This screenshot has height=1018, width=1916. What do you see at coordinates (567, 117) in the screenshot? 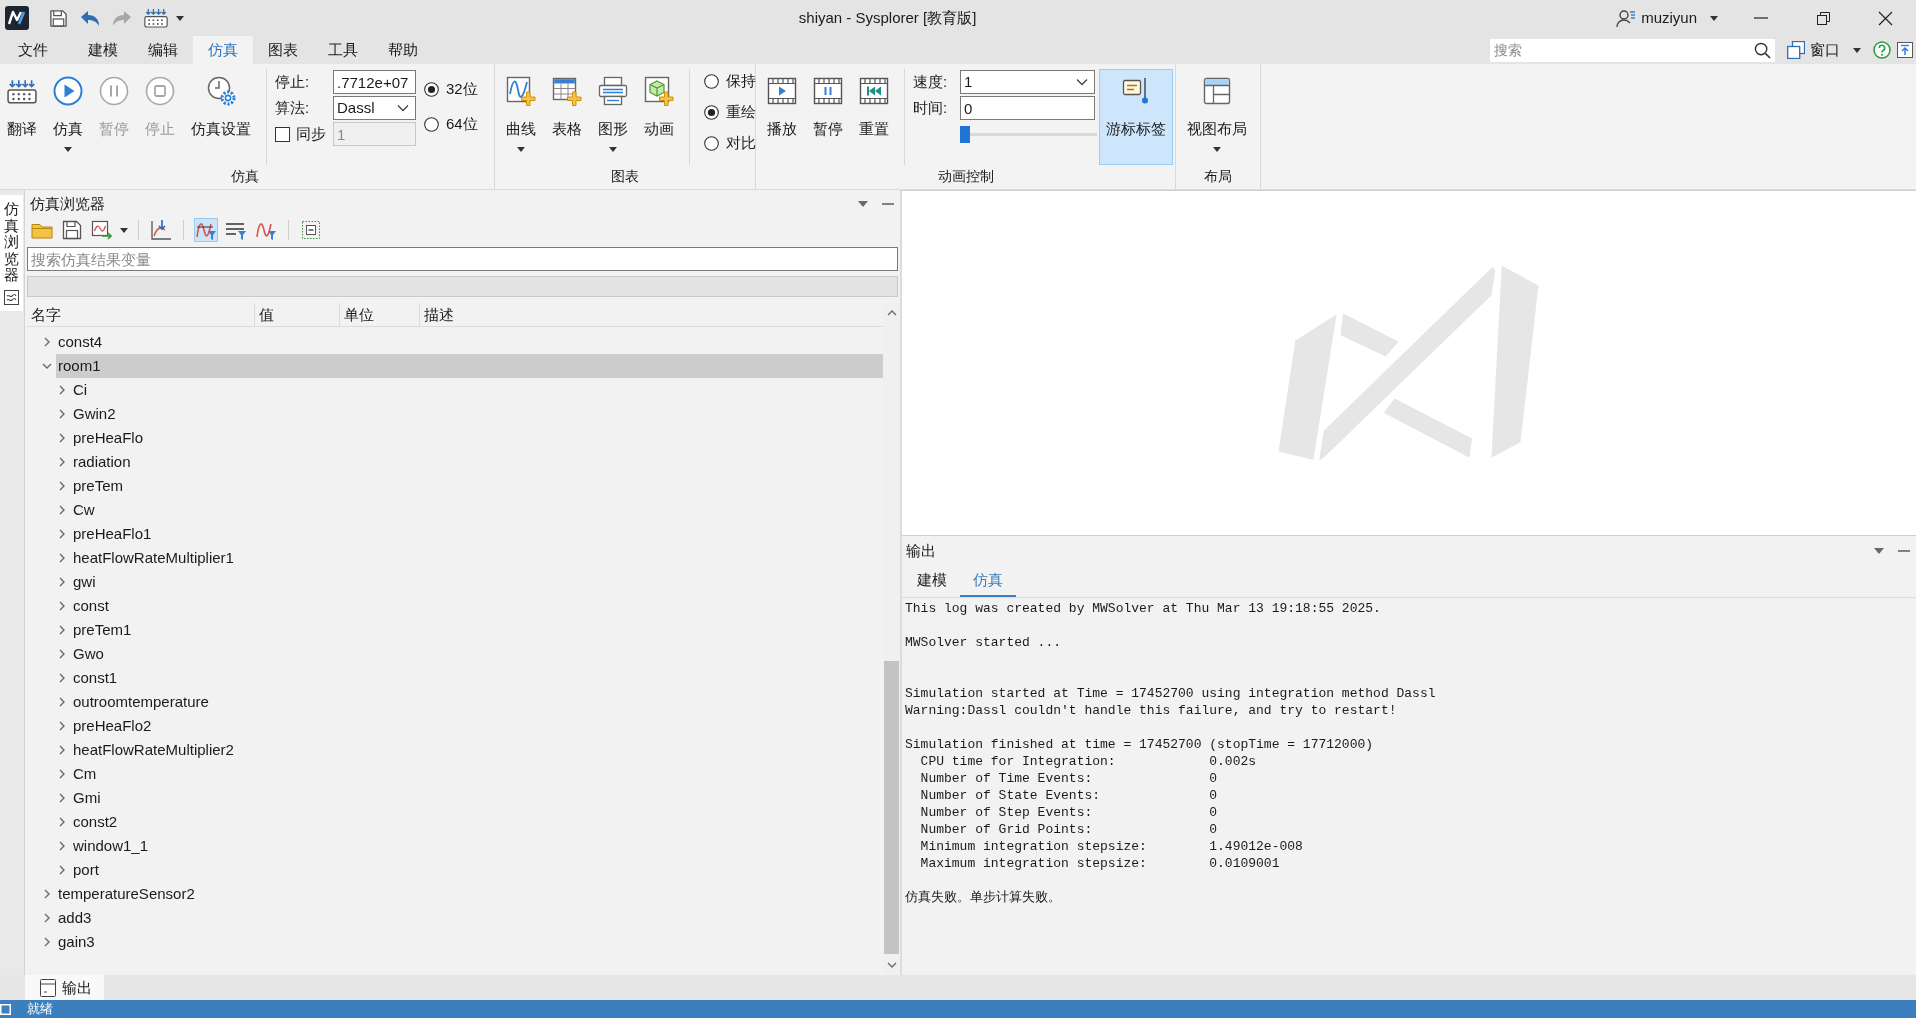
I see `ribbon-button: 表格` at bounding box center [567, 117].